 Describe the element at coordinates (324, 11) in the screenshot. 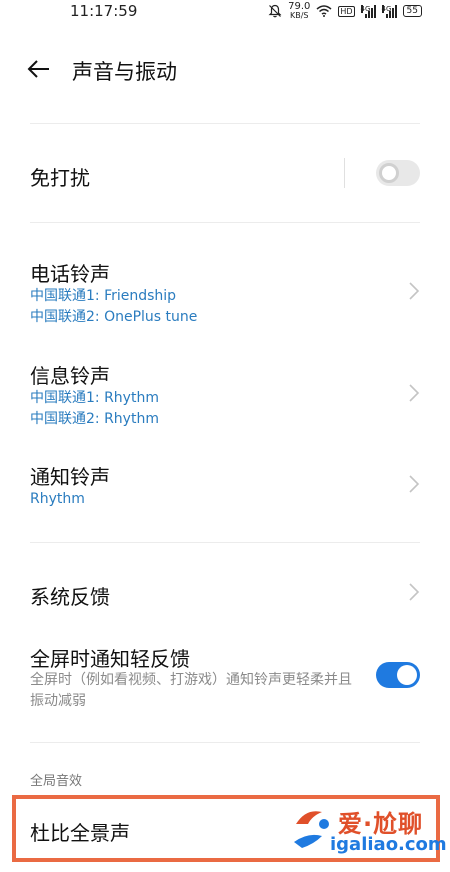

I see `wifi-icon` at that location.